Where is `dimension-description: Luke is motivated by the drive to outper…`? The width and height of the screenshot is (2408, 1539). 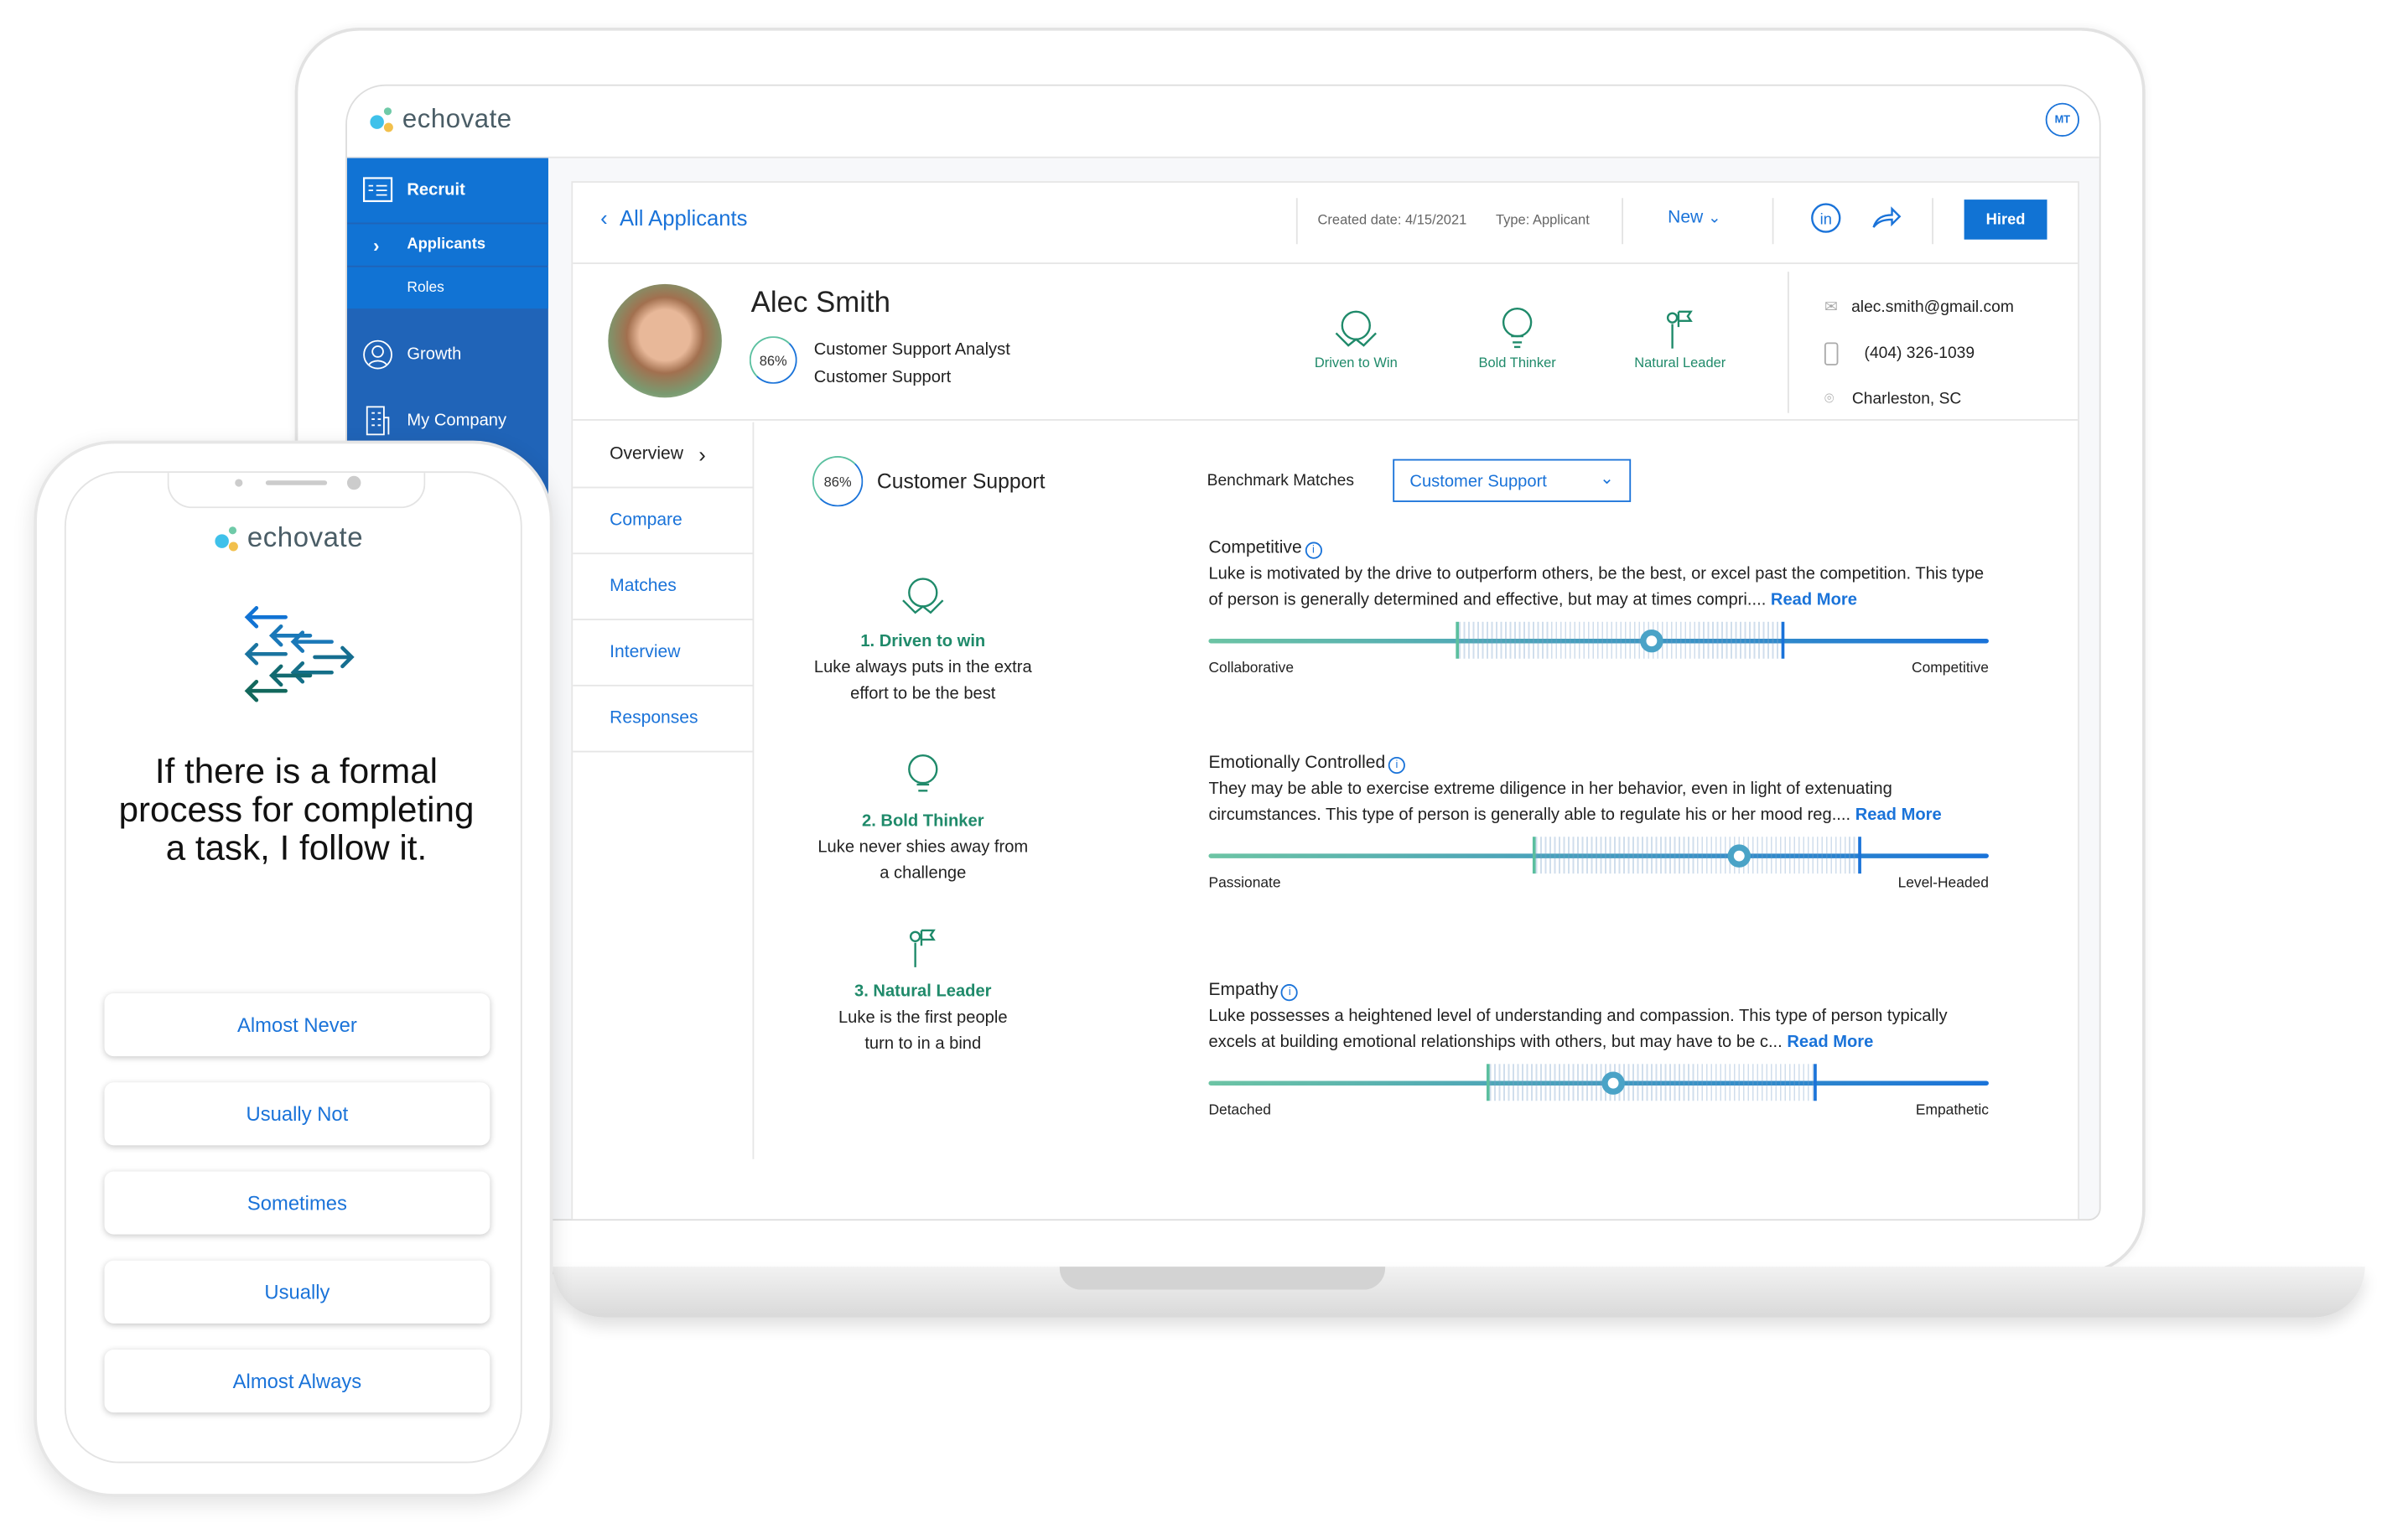
dimension-description: Luke is motivated by the drive to outper… is located at coordinates (1601, 588).